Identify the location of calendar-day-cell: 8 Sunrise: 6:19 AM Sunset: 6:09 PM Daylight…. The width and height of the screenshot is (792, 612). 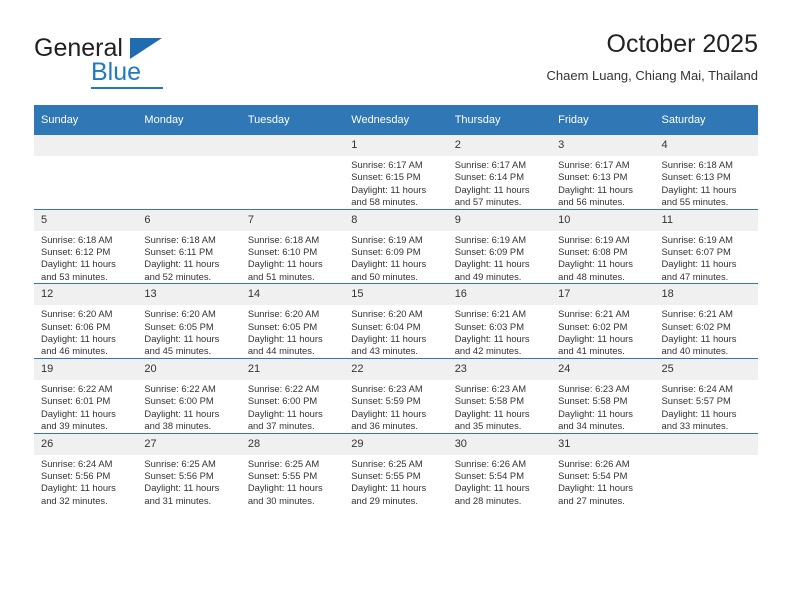
(396, 246).